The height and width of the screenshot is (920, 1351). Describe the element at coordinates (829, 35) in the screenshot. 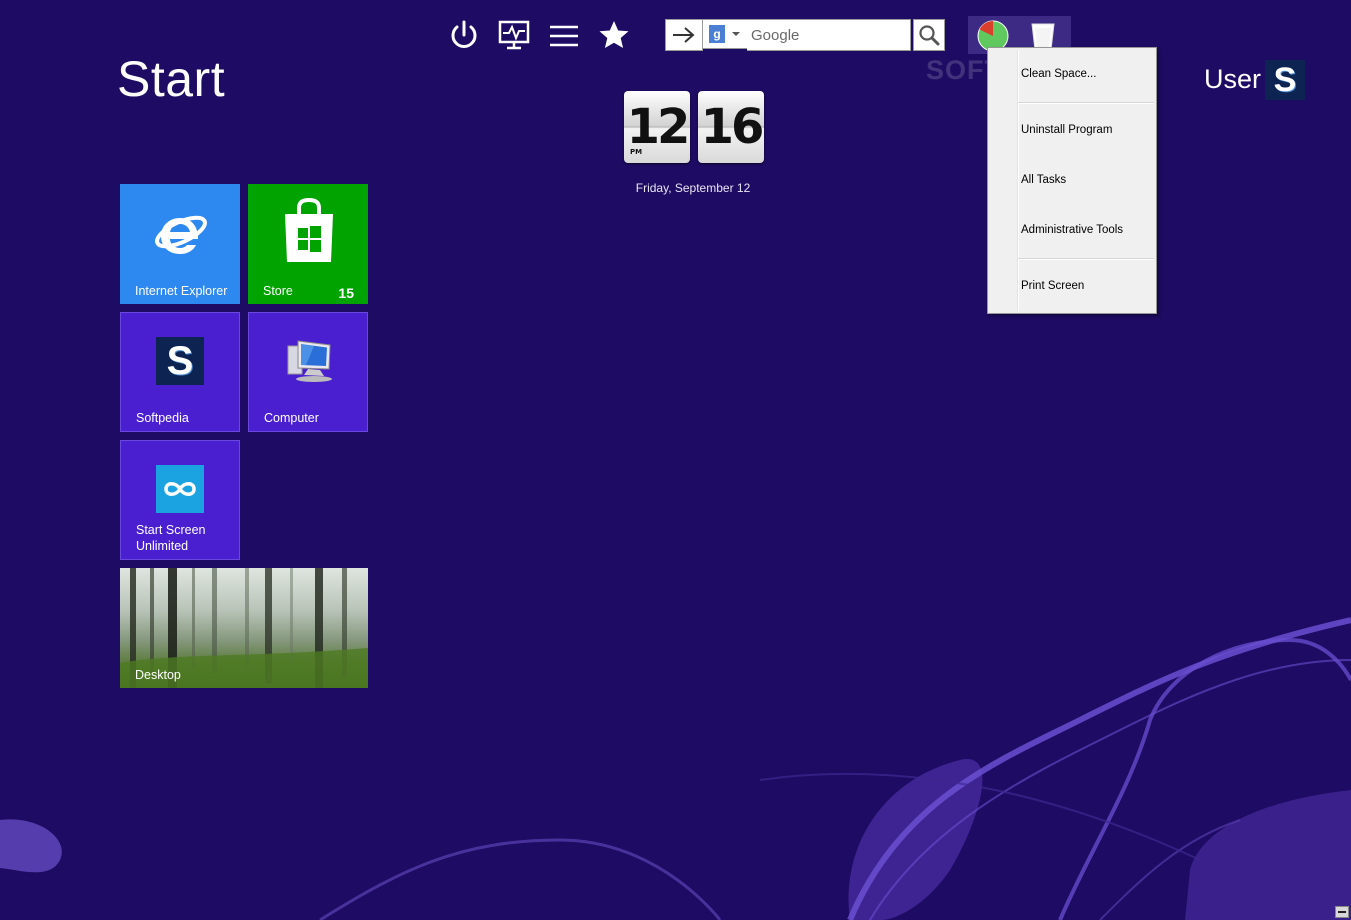

I see `search-input` at that location.